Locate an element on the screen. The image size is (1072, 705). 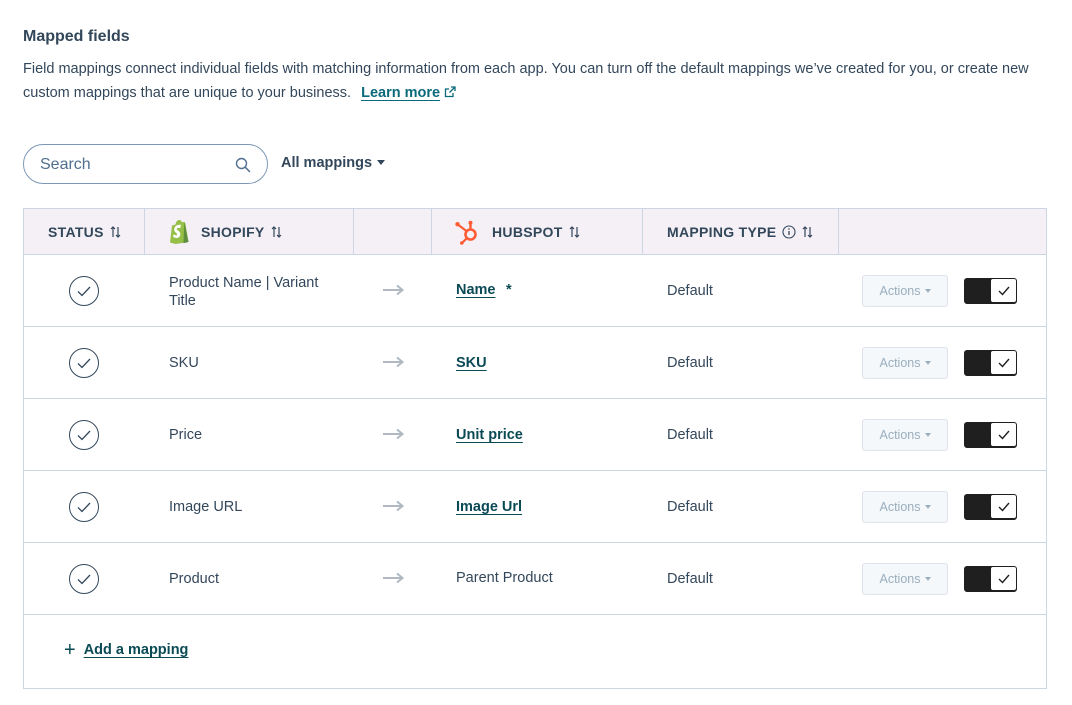
hubspot-field-label: Name is located at coordinates (476, 290).